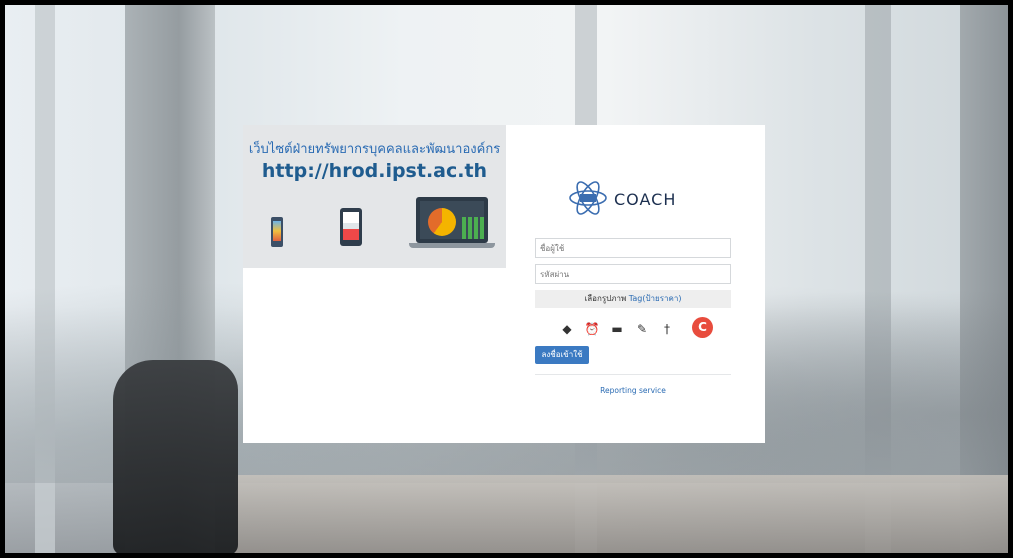 The width and height of the screenshot is (1013, 558). I want to click on laptop-icon, so click(452, 220).